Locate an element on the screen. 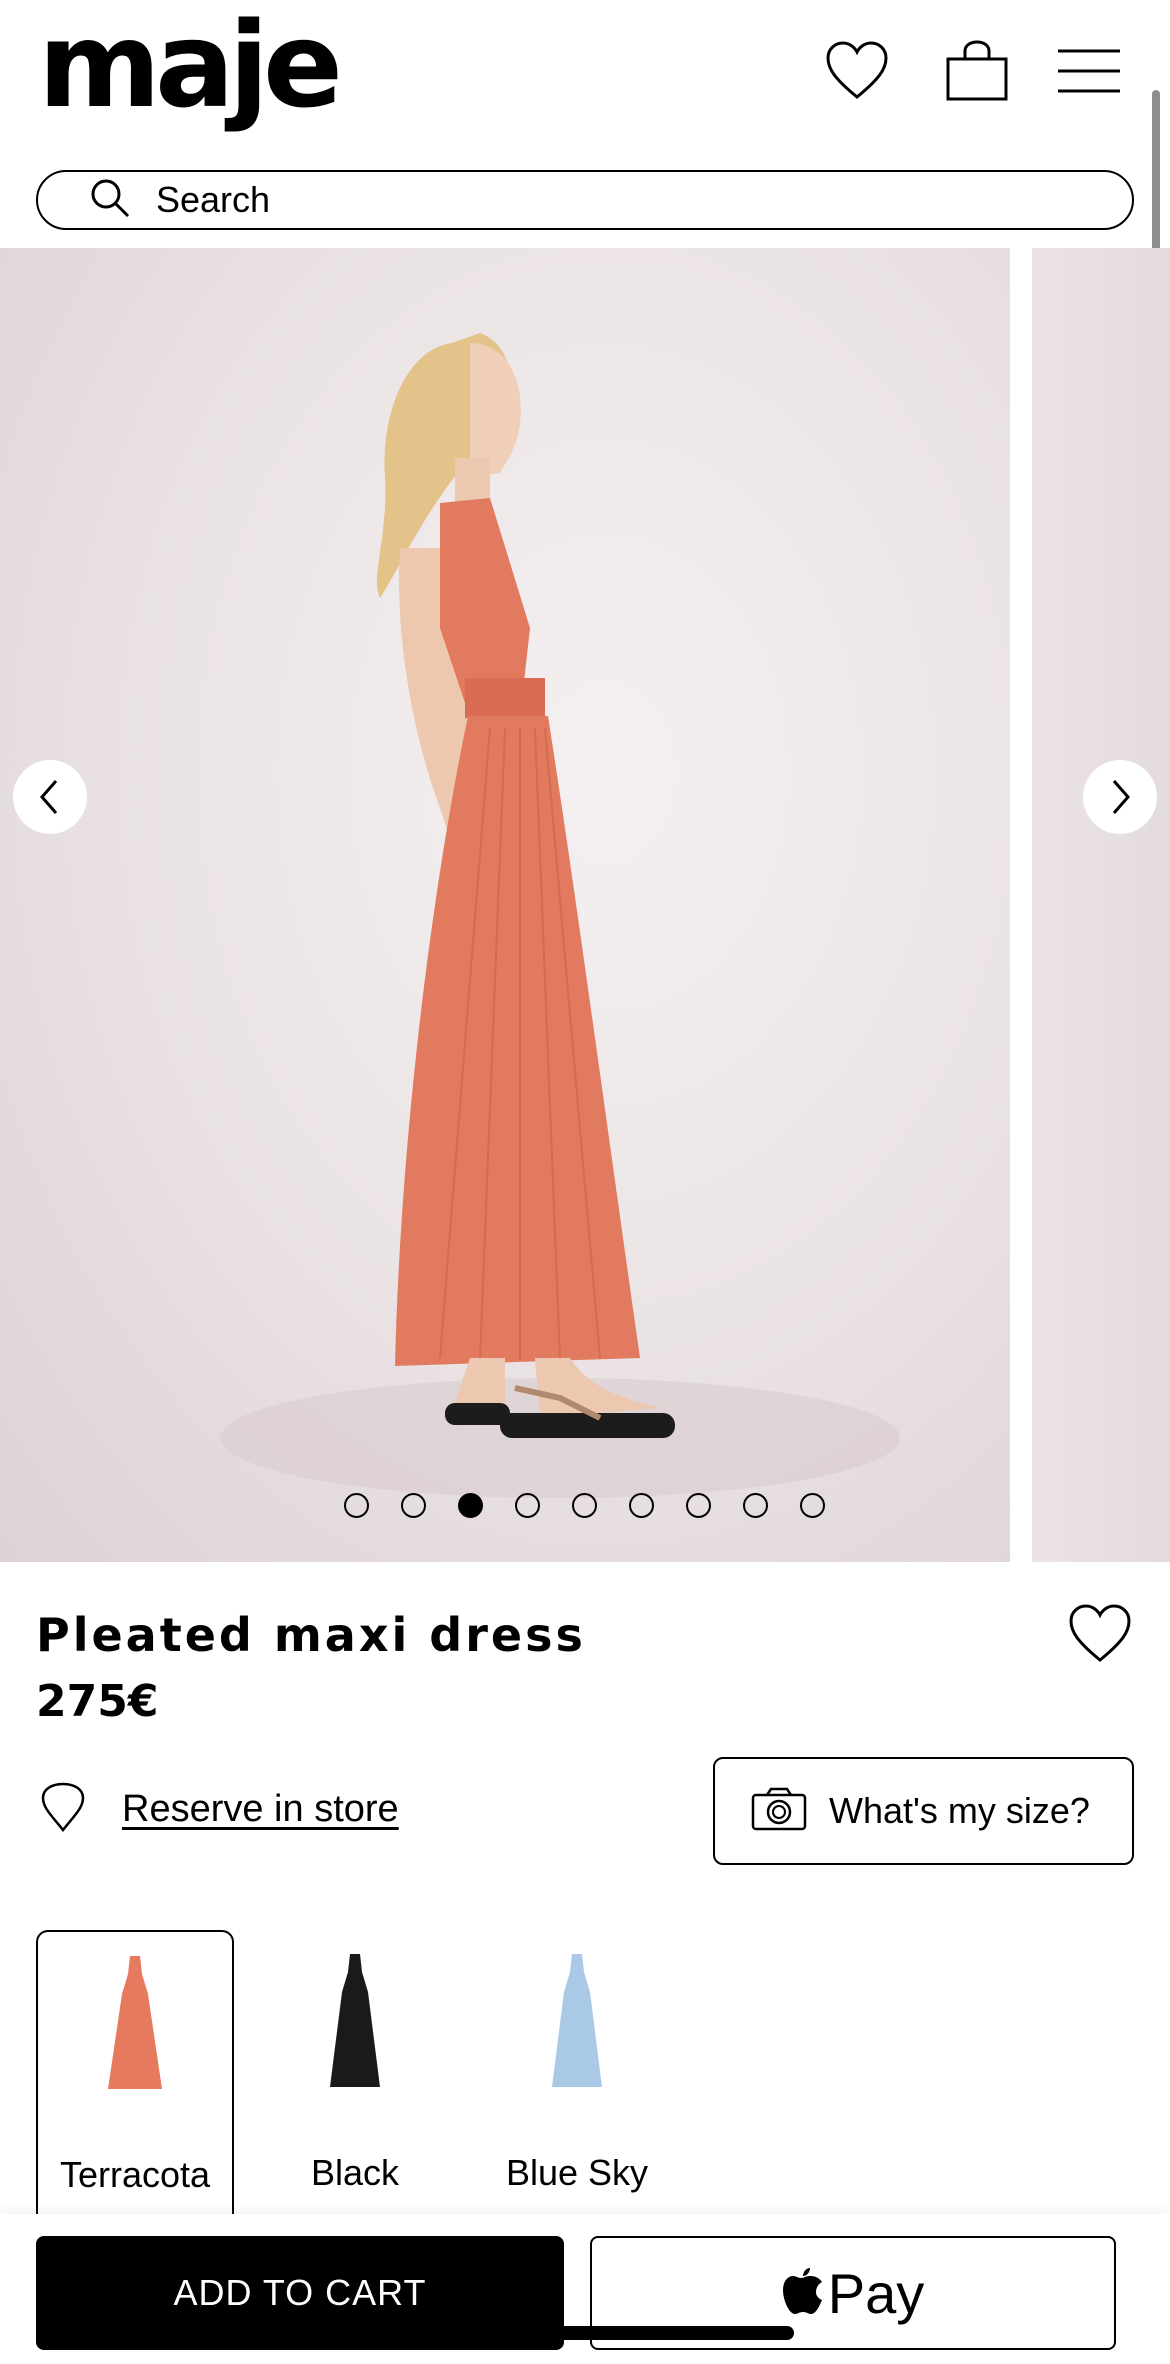 The height and width of the screenshot is (2364, 1170). gallery-pagination is located at coordinates (584, 1505).